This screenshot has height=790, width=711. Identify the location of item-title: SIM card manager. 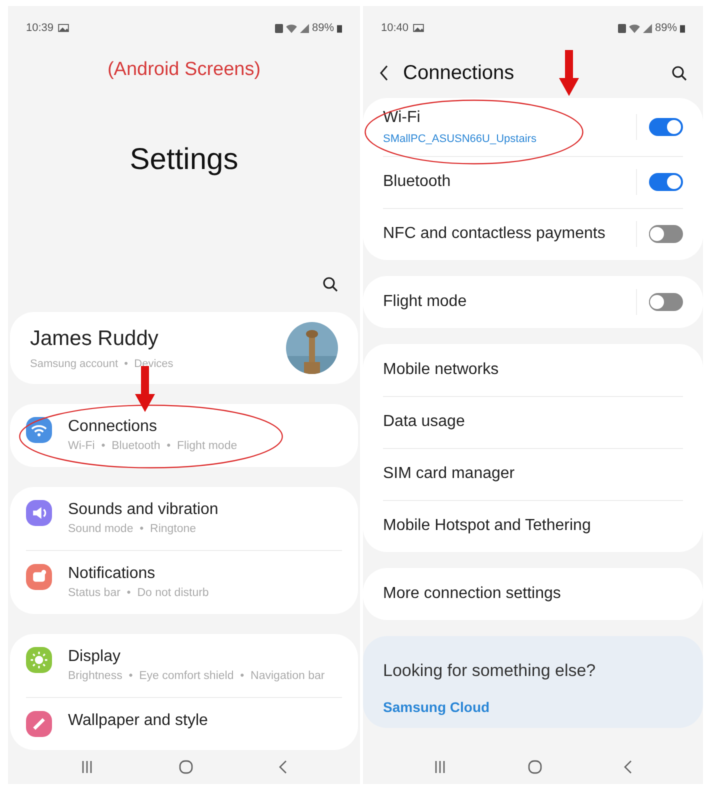
(449, 474).